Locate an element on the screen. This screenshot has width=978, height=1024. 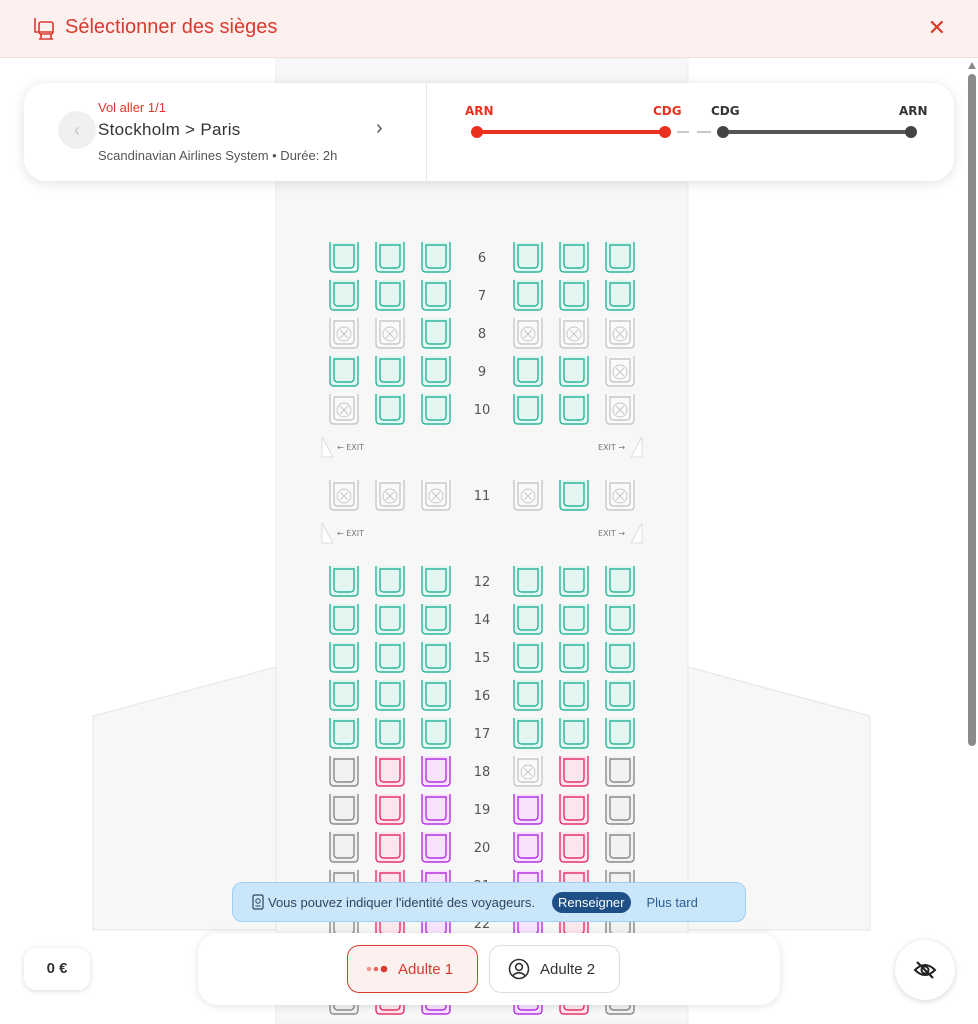
row-number: 7 is located at coordinates (482, 296).